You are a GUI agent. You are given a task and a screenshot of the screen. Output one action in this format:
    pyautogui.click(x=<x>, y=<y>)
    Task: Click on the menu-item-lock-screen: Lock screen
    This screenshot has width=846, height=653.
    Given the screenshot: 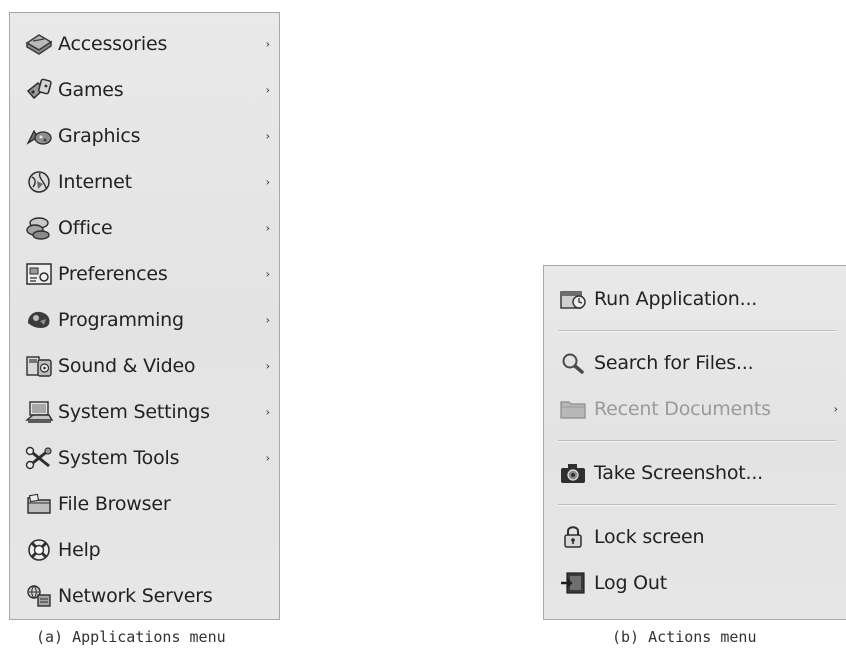 What is the action you would take?
    pyautogui.click(x=695, y=537)
    